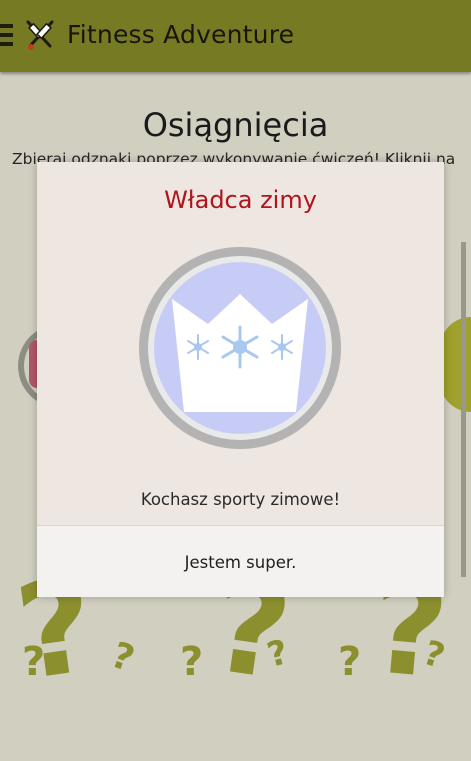 The width and height of the screenshot is (471, 761). What do you see at coordinates (40, 35) in the screenshot?
I see `crossed-swords-icon` at bounding box center [40, 35].